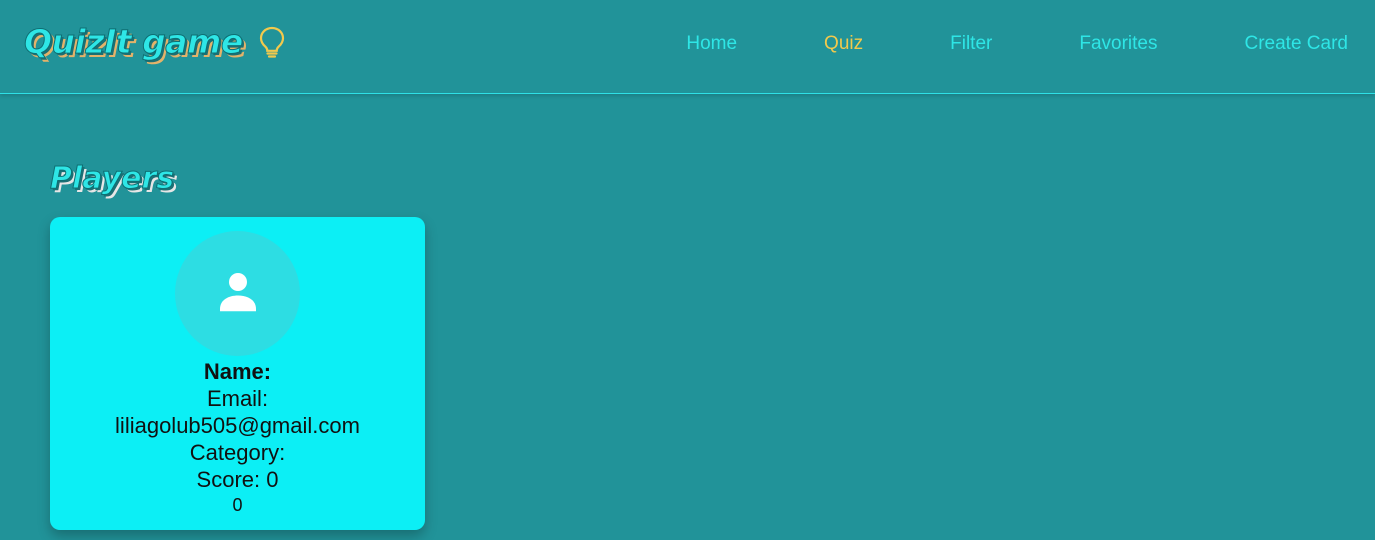  I want to click on main-nav: Home Quiz Filter Favorites Create Card, so click(1017, 44).